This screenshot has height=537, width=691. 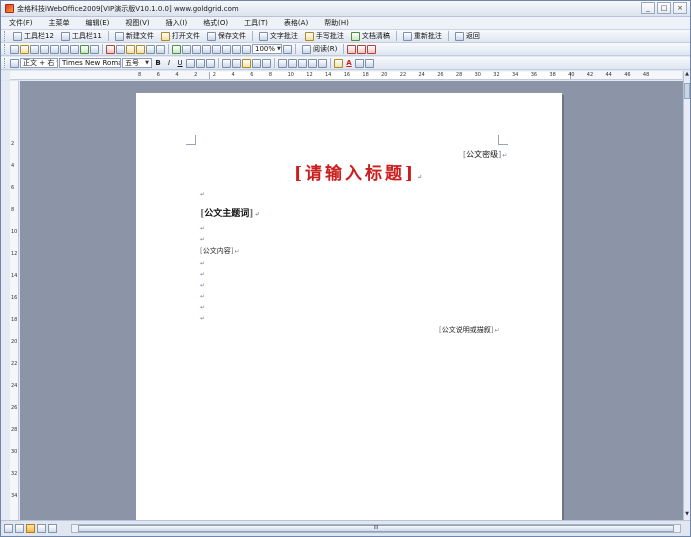 I want to click on normal-view-button, so click(x=8, y=528).